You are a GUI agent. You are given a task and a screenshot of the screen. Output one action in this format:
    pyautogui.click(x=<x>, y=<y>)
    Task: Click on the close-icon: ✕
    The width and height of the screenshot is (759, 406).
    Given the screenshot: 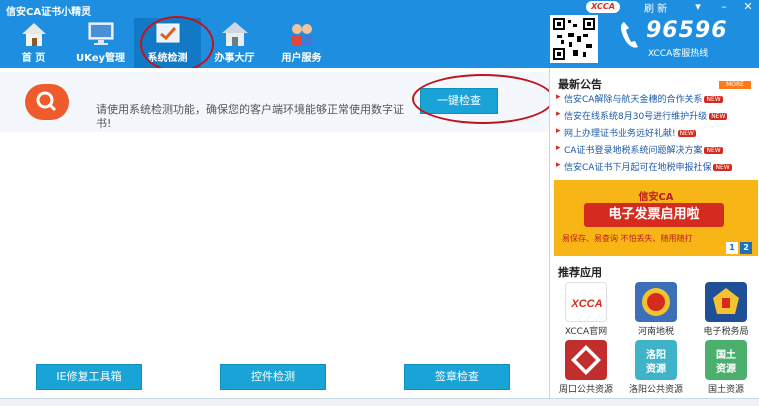 What is the action you would take?
    pyautogui.click(x=748, y=6)
    